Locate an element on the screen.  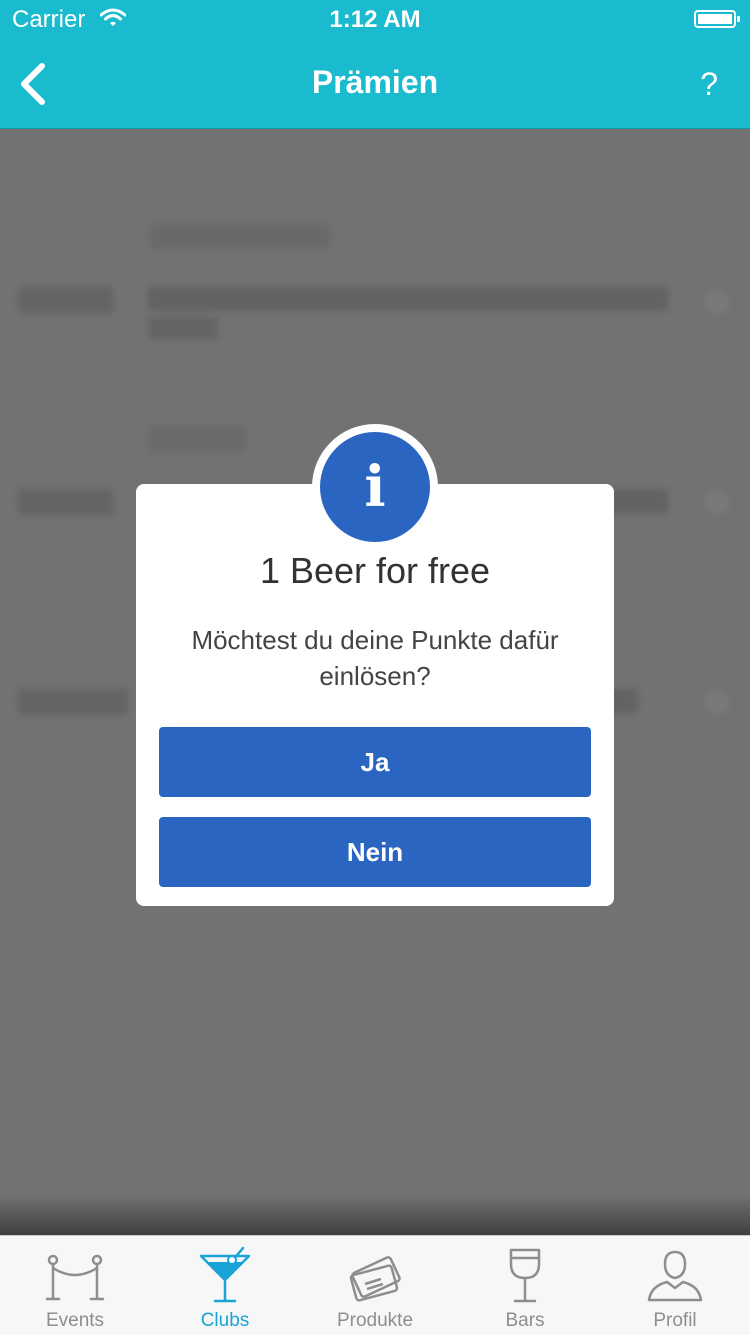
person-icon is located at coordinates (675, 1276).